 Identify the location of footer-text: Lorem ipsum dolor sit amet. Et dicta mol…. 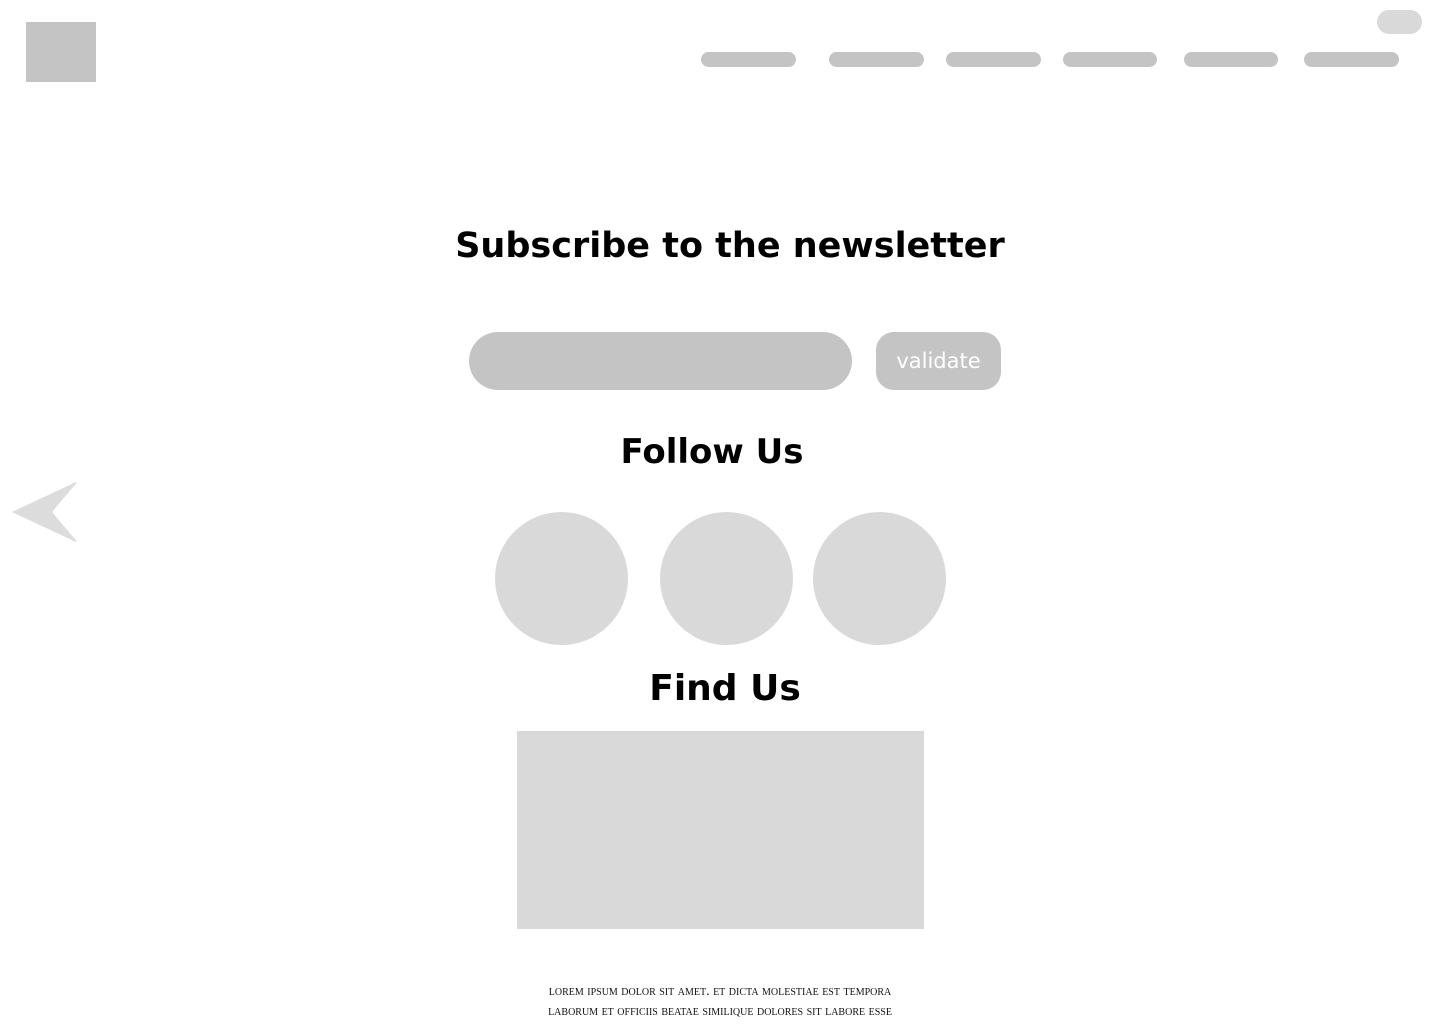
(720, 1002).